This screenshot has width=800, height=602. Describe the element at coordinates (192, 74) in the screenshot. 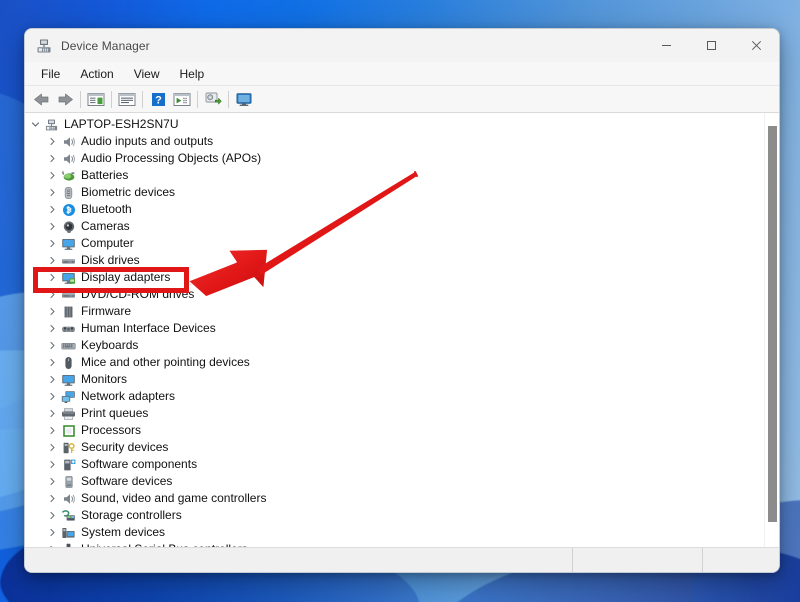

I see `menu-item-help: Help` at that location.